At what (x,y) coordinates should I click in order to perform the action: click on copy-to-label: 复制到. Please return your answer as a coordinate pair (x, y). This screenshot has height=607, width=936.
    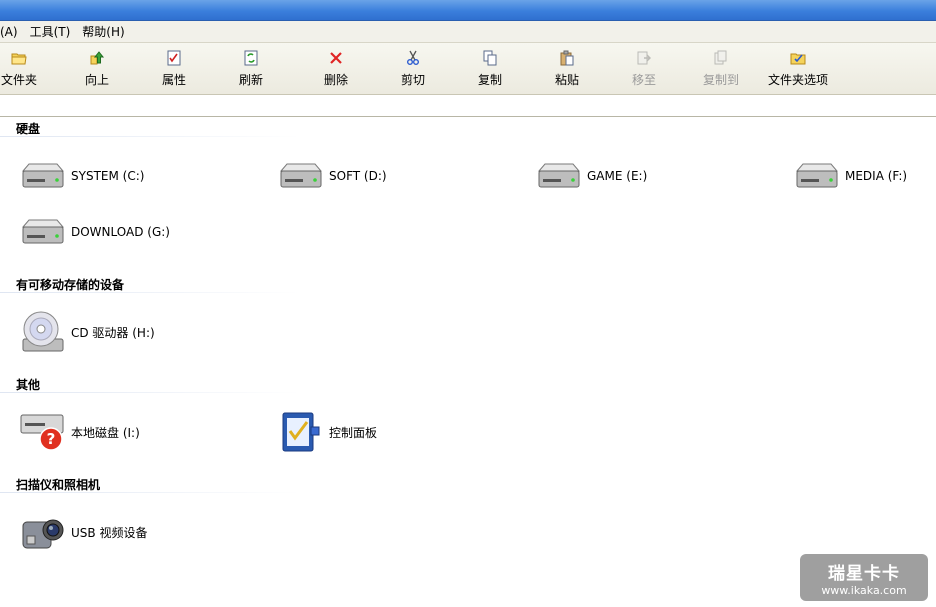
    Looking at the image, I should click on (720, 80).